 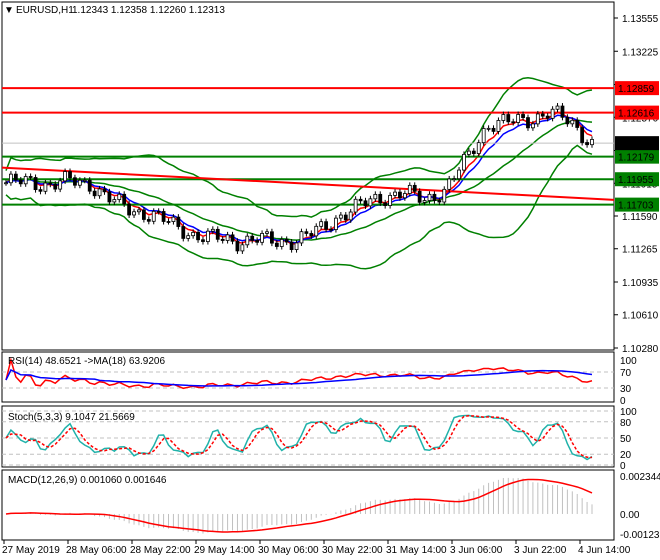 I want to click on chart-ohlc: 1.12343 1.12358 1.12260 1.12313, so click(x=148, y=10).